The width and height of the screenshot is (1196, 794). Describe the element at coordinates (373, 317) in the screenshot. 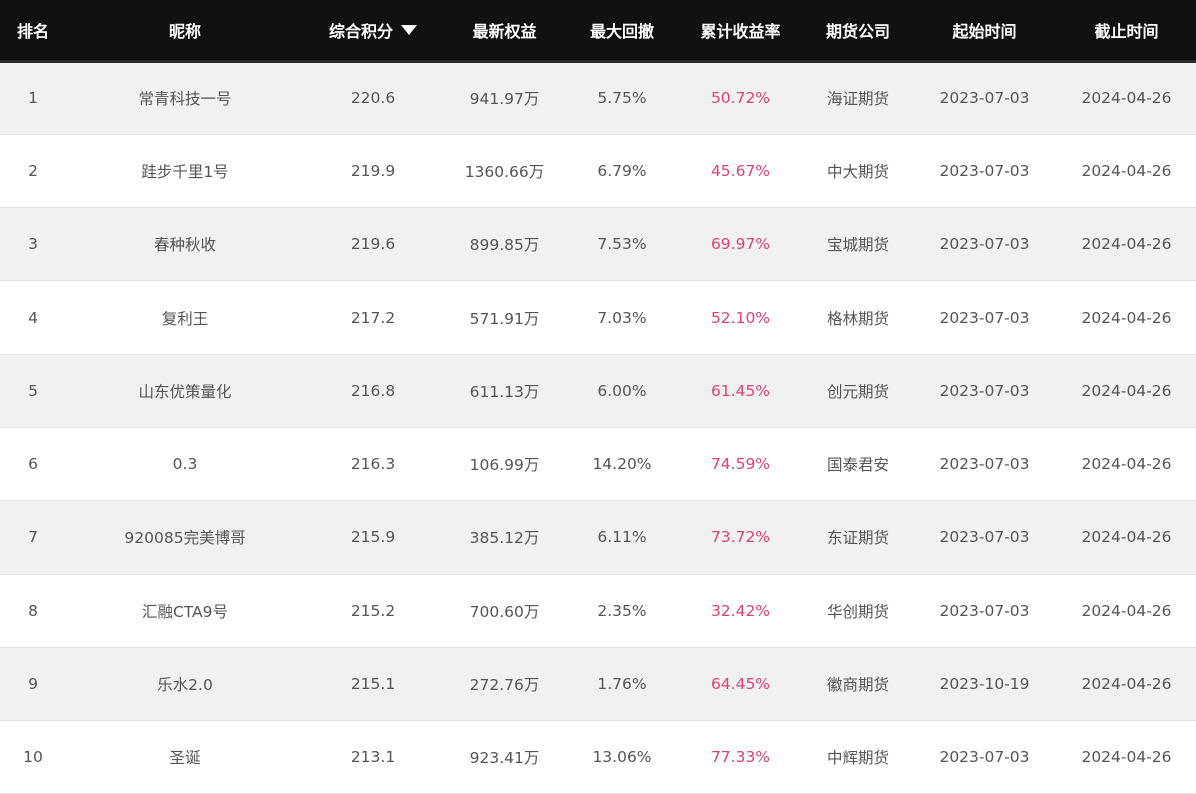

I see `cell-score: 217.2` at that location.